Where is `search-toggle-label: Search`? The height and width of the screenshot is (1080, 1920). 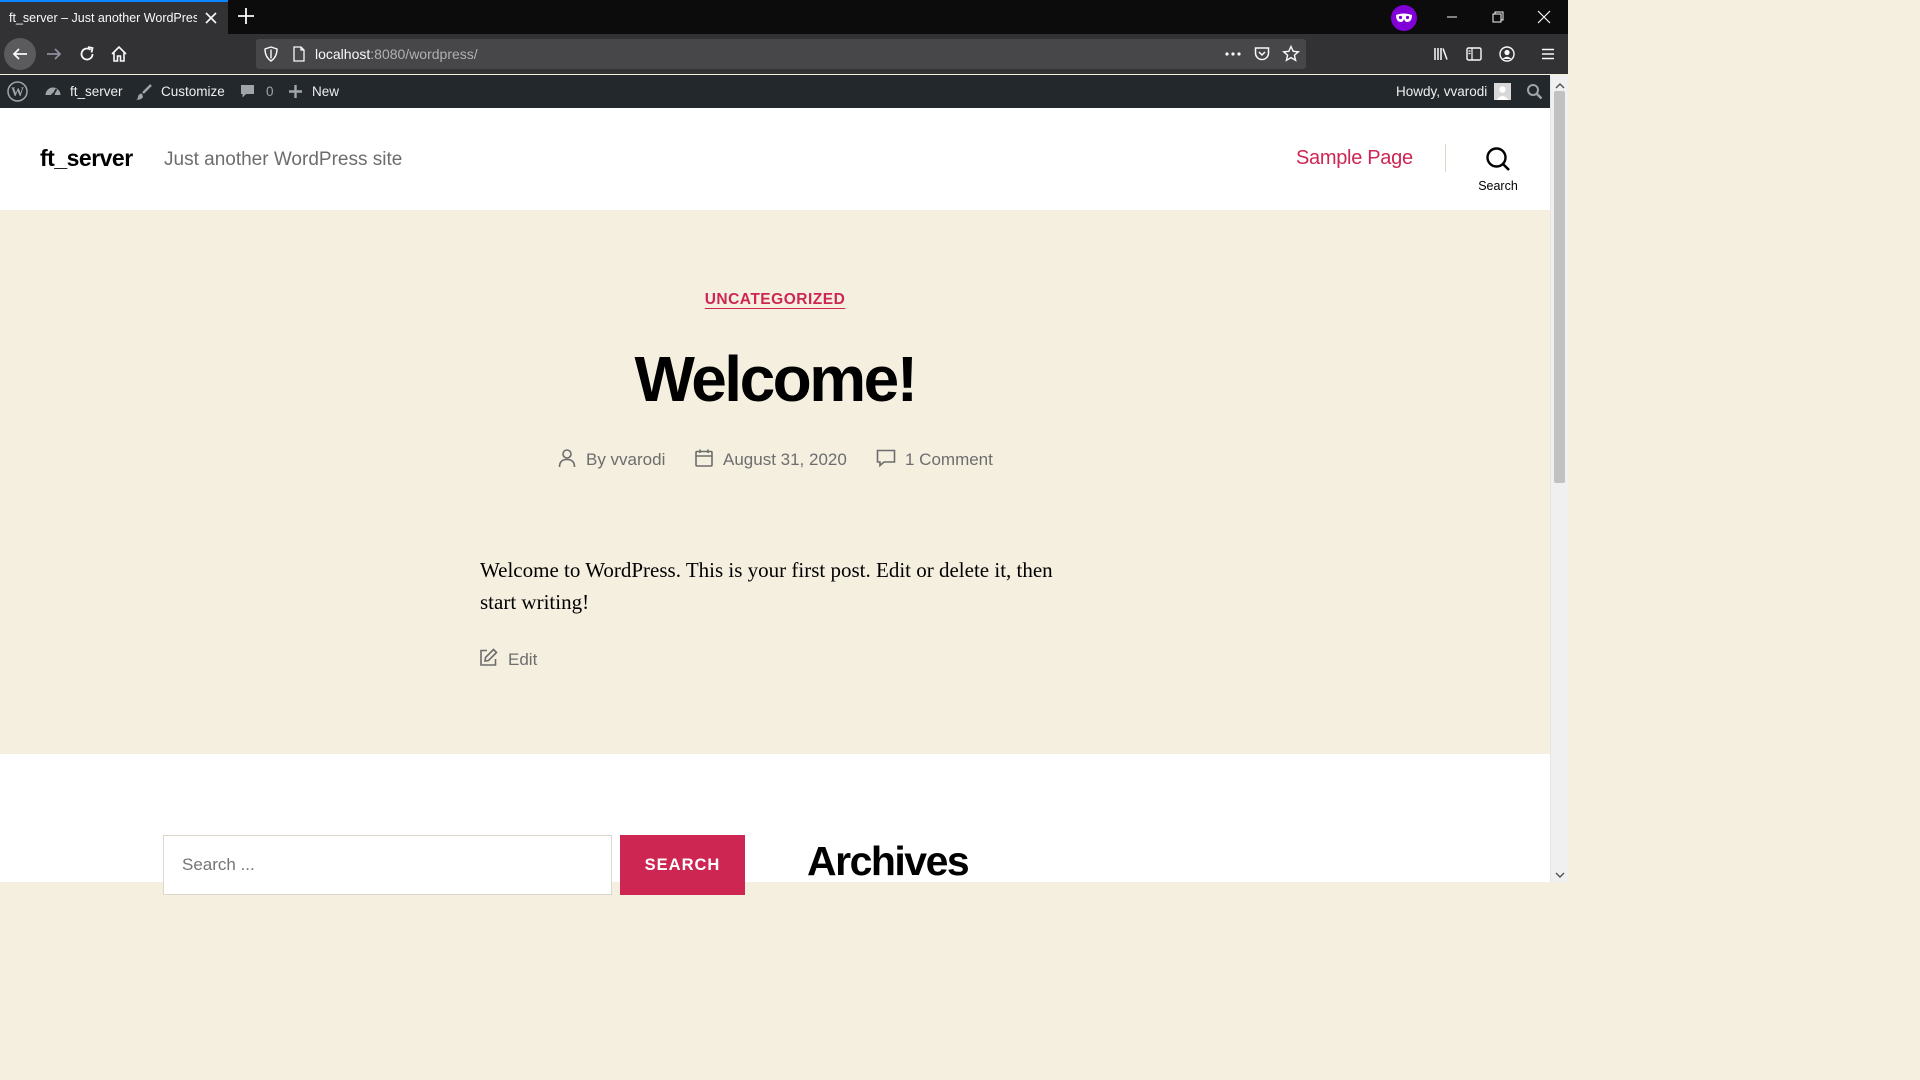 search-toggle-label: Search is located at coordinates (1498, 186).